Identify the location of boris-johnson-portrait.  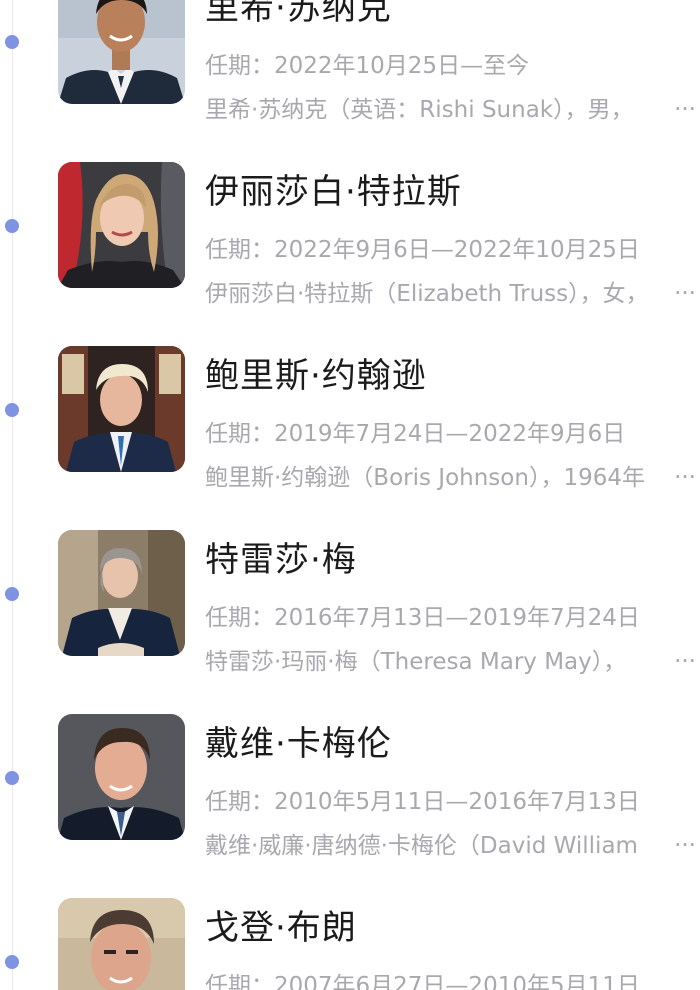
(121, 409).